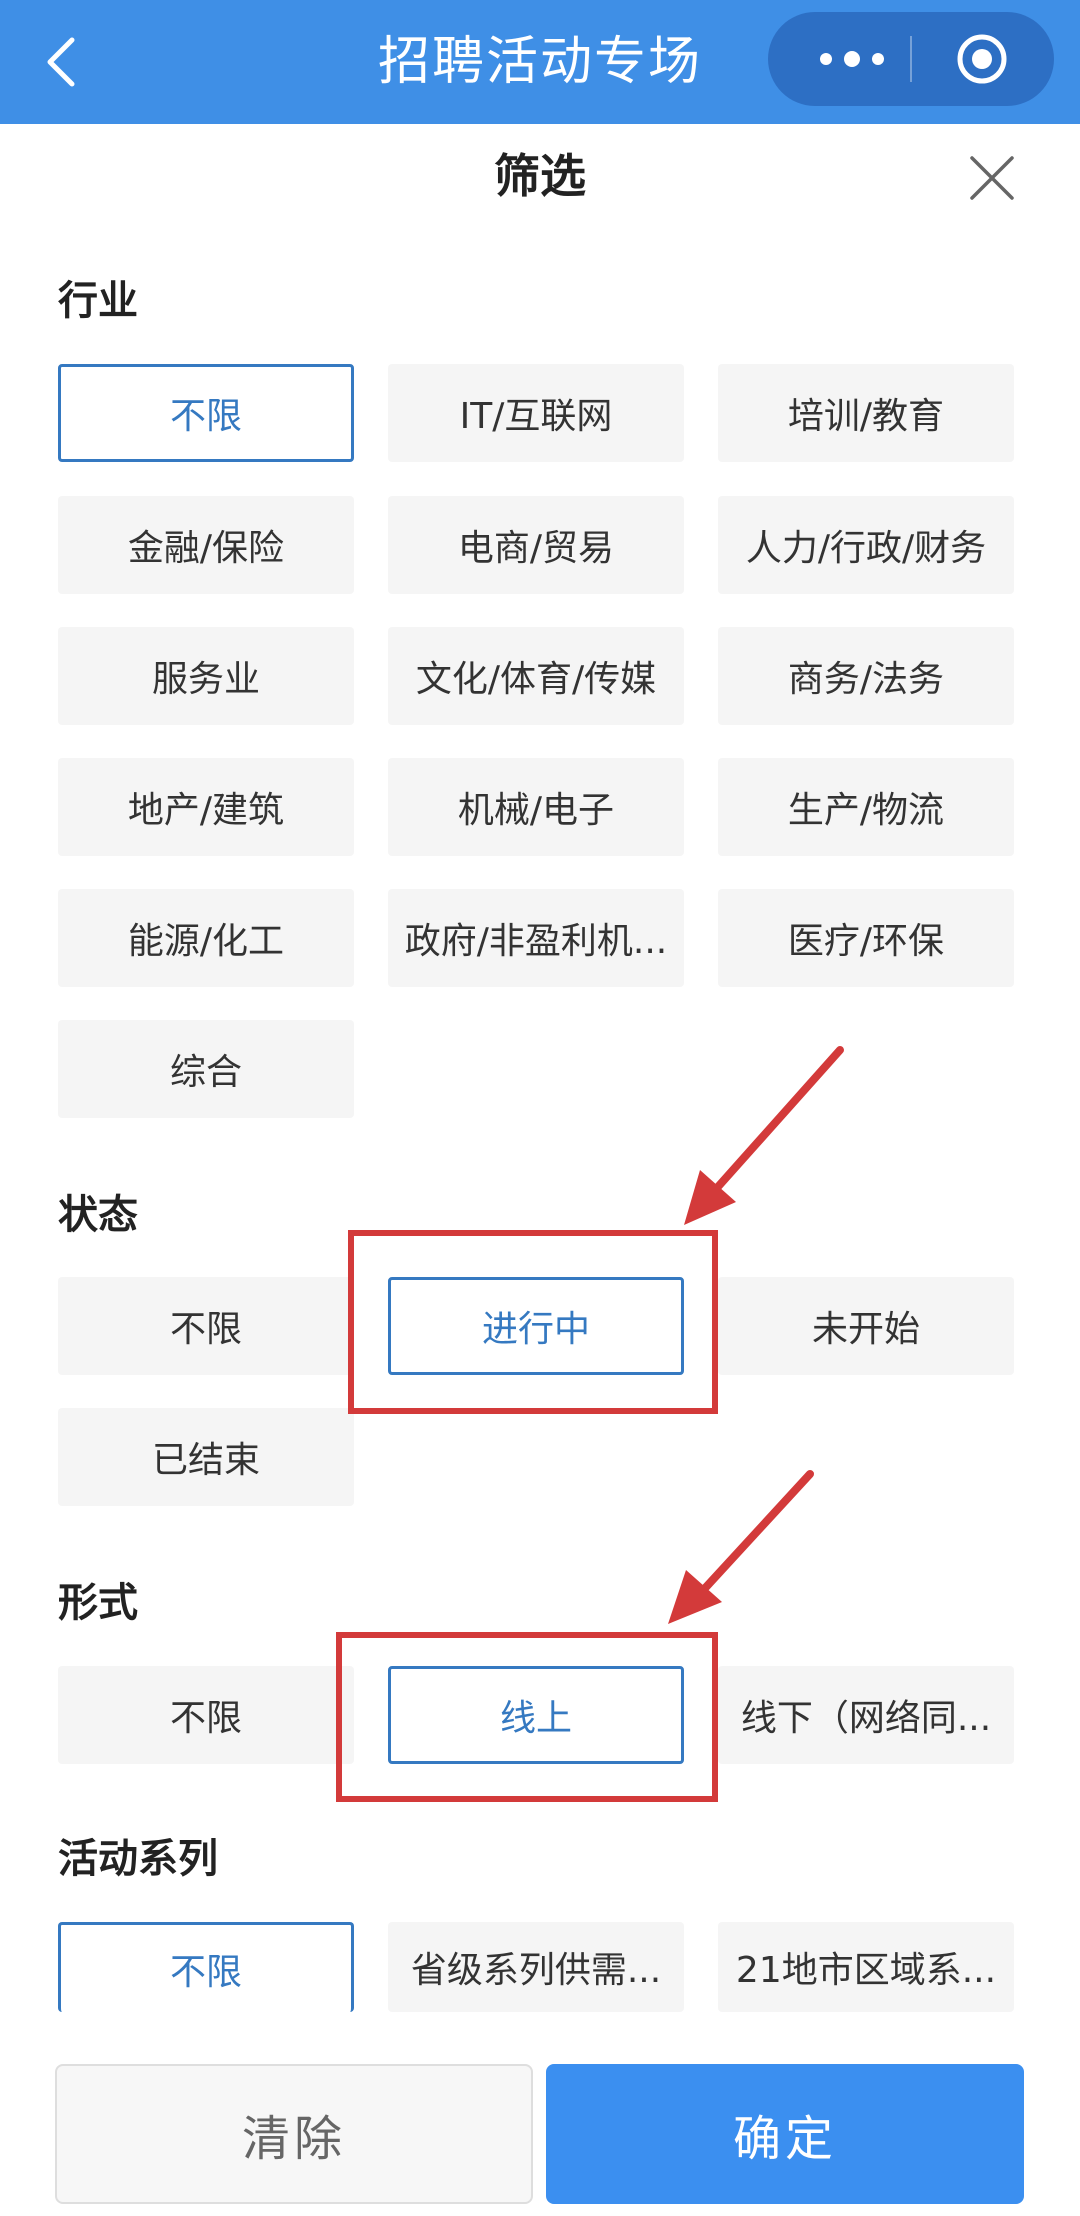  I want to click on mini-program-capsule, so click(911, 59).